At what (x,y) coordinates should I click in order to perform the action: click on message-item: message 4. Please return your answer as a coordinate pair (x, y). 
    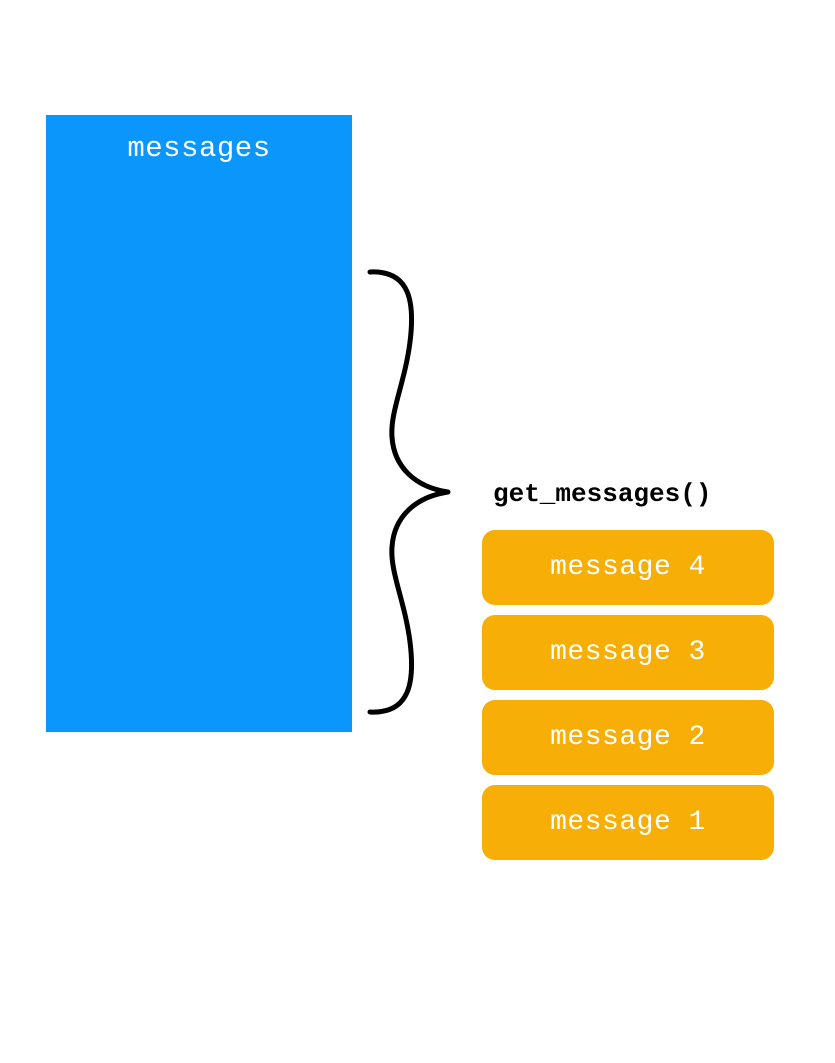
    Looking at the image, I should click on (628, 567).